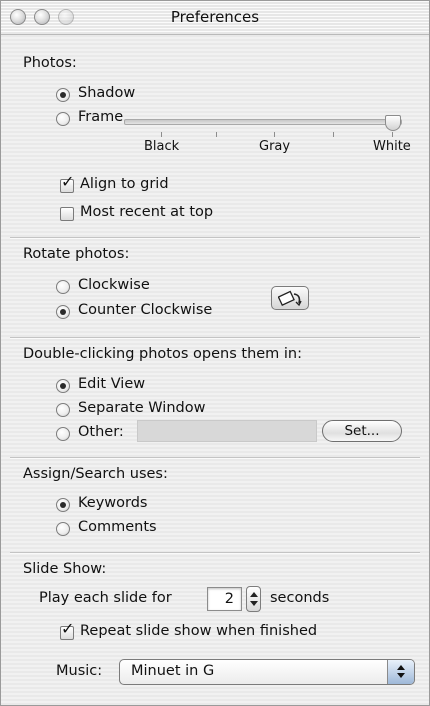 The width and height of the screenshot is (430, 706). What do you see at coordinates (76, 254) in the screenshot?
I see `rotate-heading: Rotate photos:` at bounding box center [76, 254].